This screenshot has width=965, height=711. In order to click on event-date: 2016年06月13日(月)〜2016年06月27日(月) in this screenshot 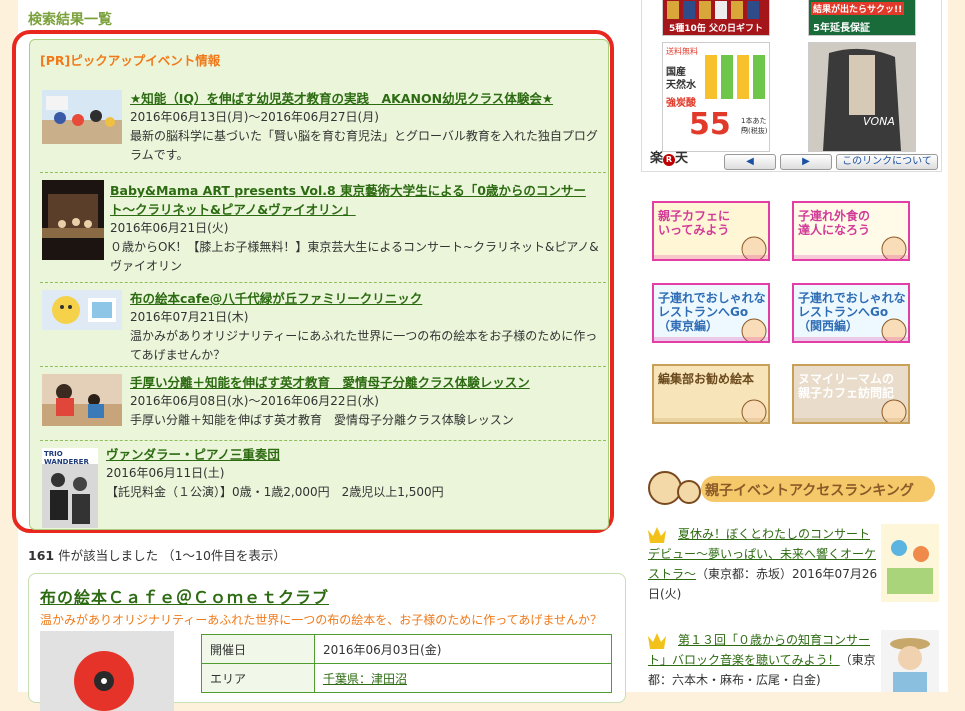, I will do `click(254, 117)`.